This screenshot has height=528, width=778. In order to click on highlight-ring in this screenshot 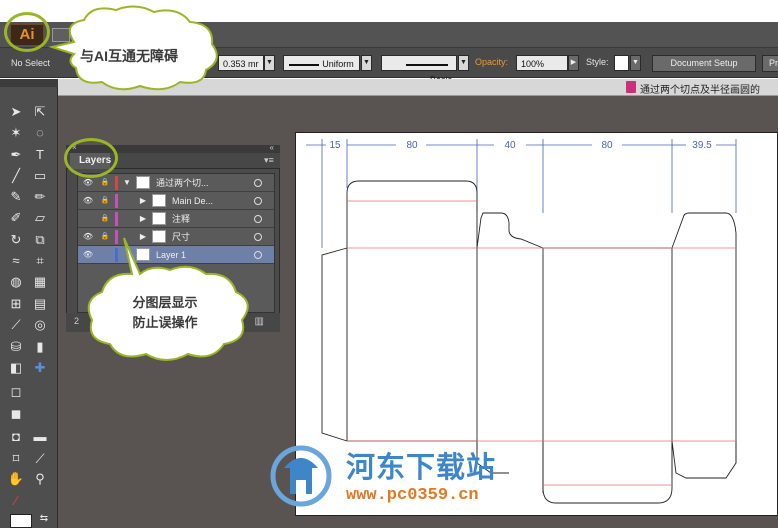, I will do `click(91, 158)`.